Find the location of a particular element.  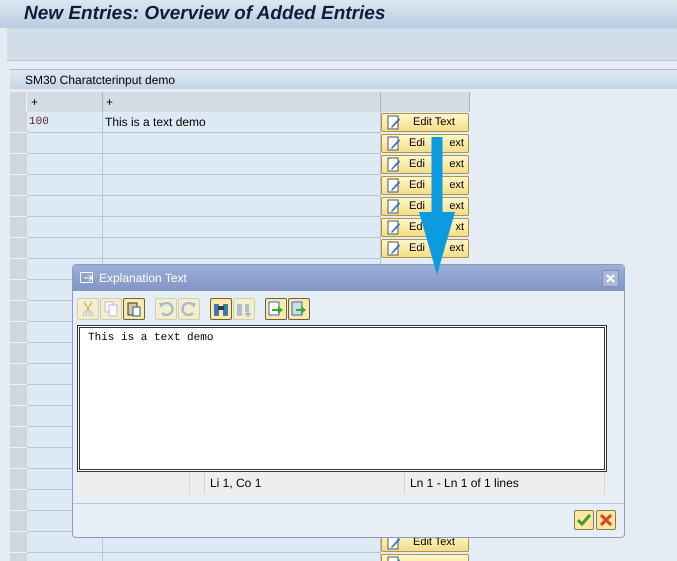

scissors-icon is located at coordinates (88, 309).